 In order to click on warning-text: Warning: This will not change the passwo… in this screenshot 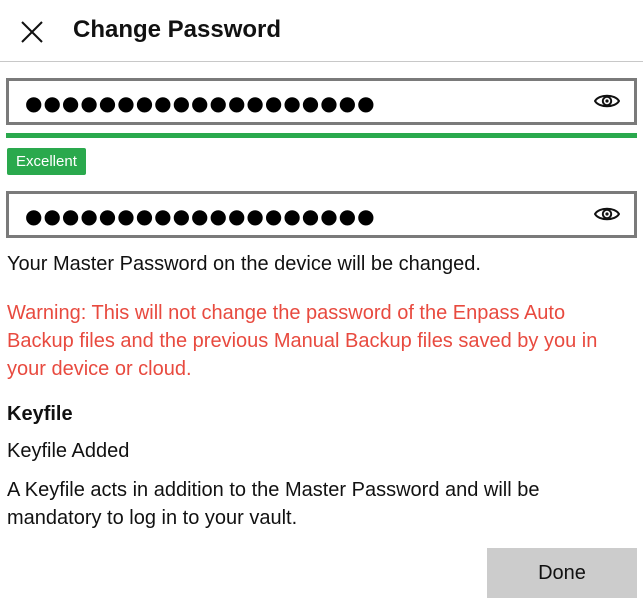, I will do `click(302, 341)`.